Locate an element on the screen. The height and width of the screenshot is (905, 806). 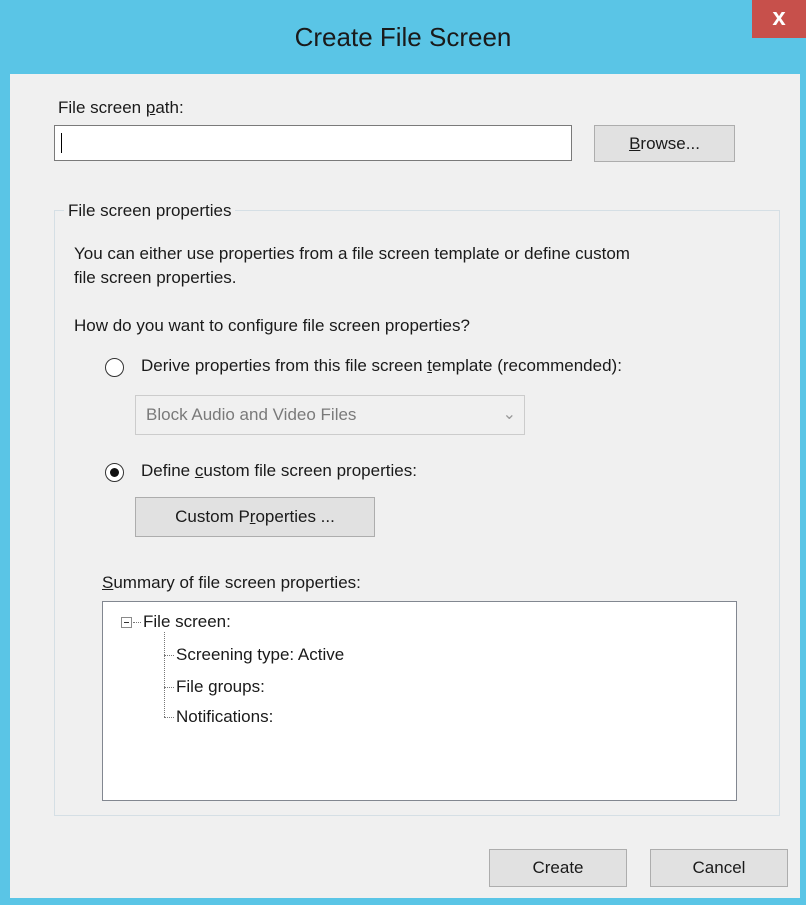
path-label-text-end: ath: is located at coordinates (169, 107).